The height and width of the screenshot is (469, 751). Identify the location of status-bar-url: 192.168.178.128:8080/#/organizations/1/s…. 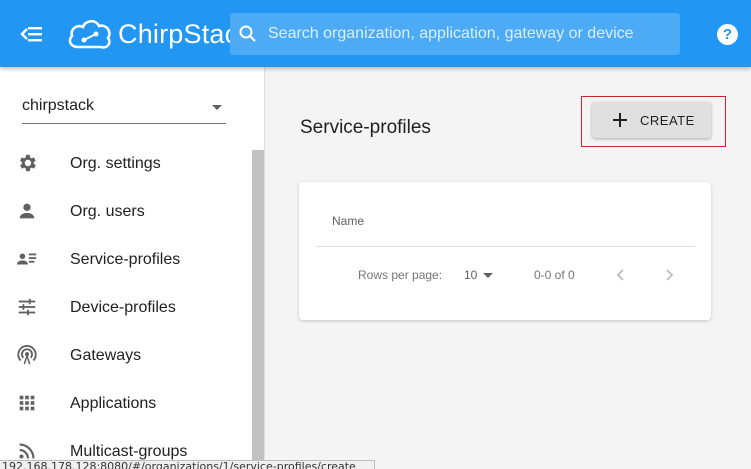
(187, 464).